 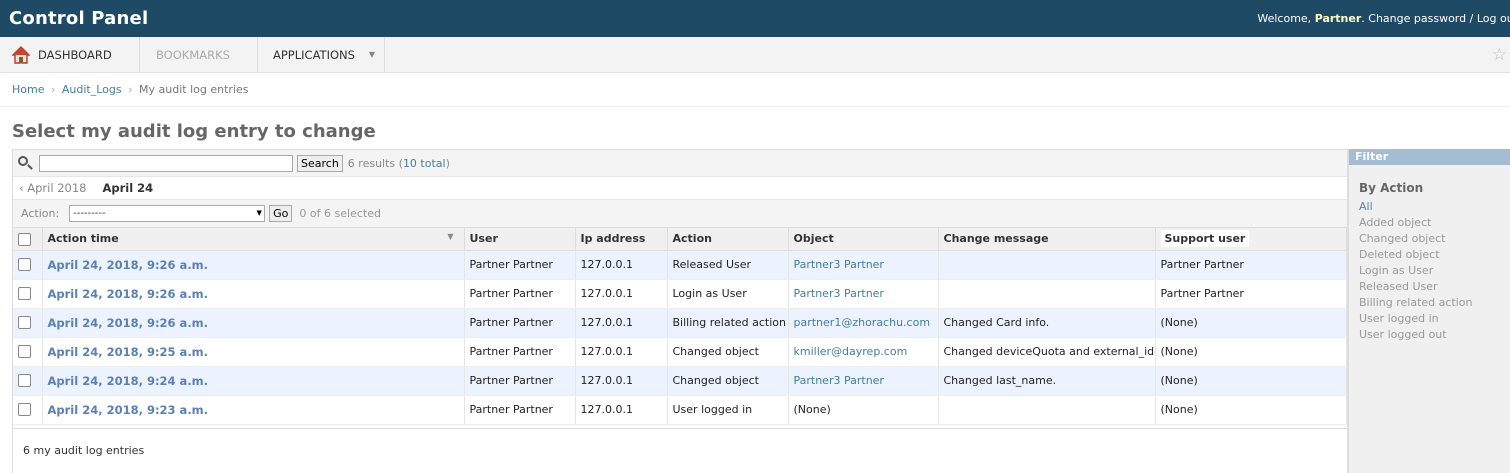 I want to click on filter-option: Added object, so click(x=1434, y=223).